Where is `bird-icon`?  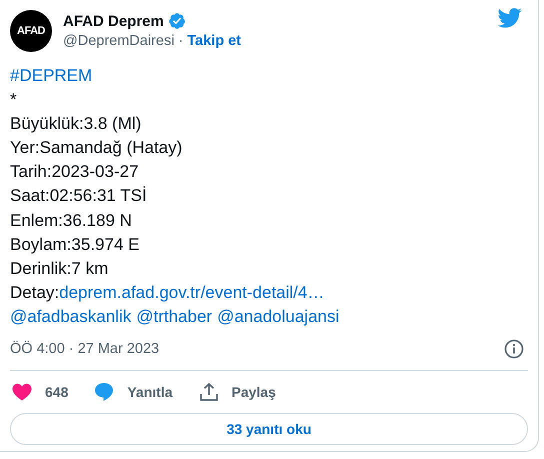
bird-icon is located at coordinates (510, 18).